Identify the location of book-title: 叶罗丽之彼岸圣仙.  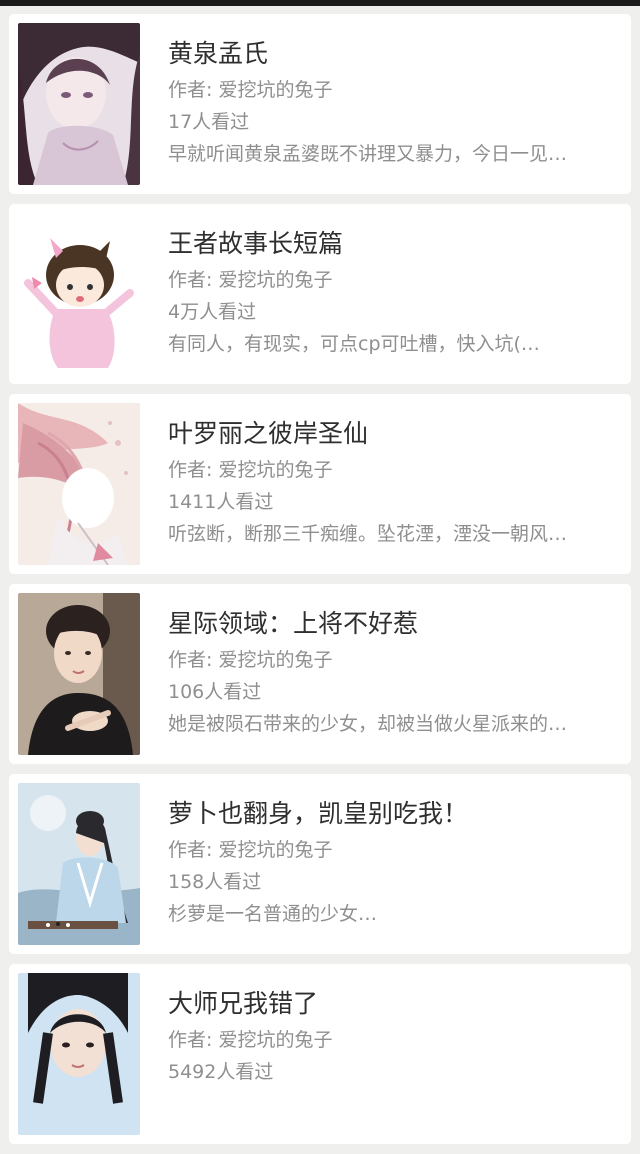
(268, 433).